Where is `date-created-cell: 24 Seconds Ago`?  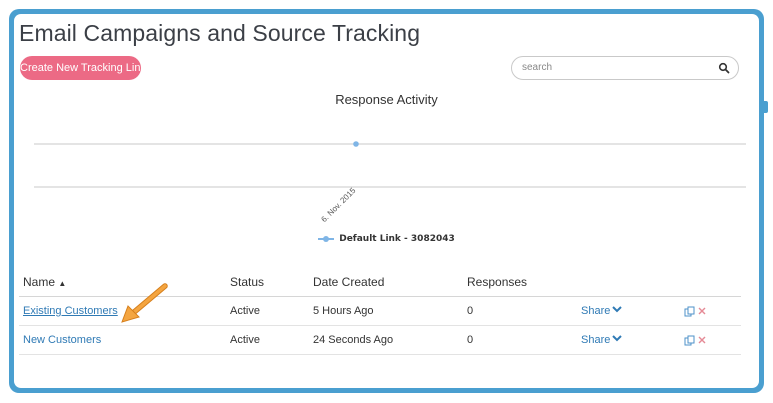
date-created-cell: 24 Seconds Ago is located at coordinates (386, 340).